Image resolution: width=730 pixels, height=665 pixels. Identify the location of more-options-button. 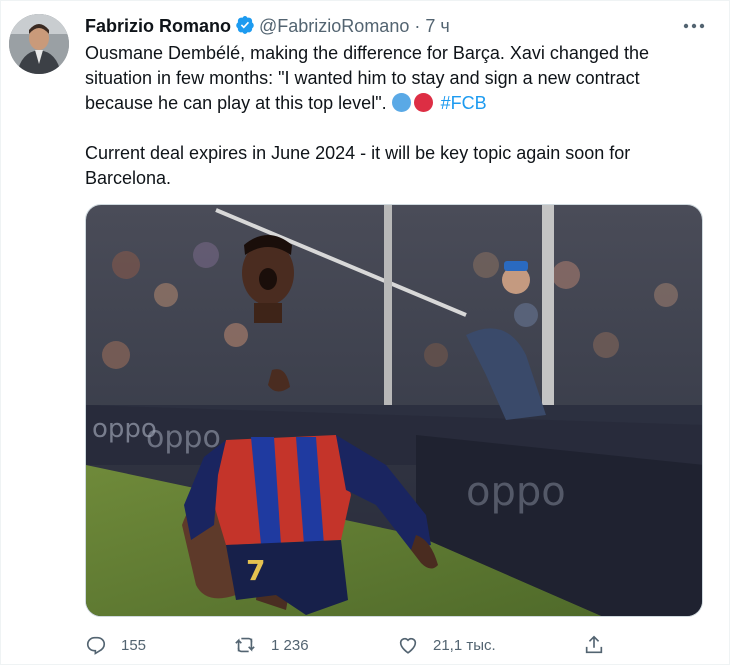
(694, 26).